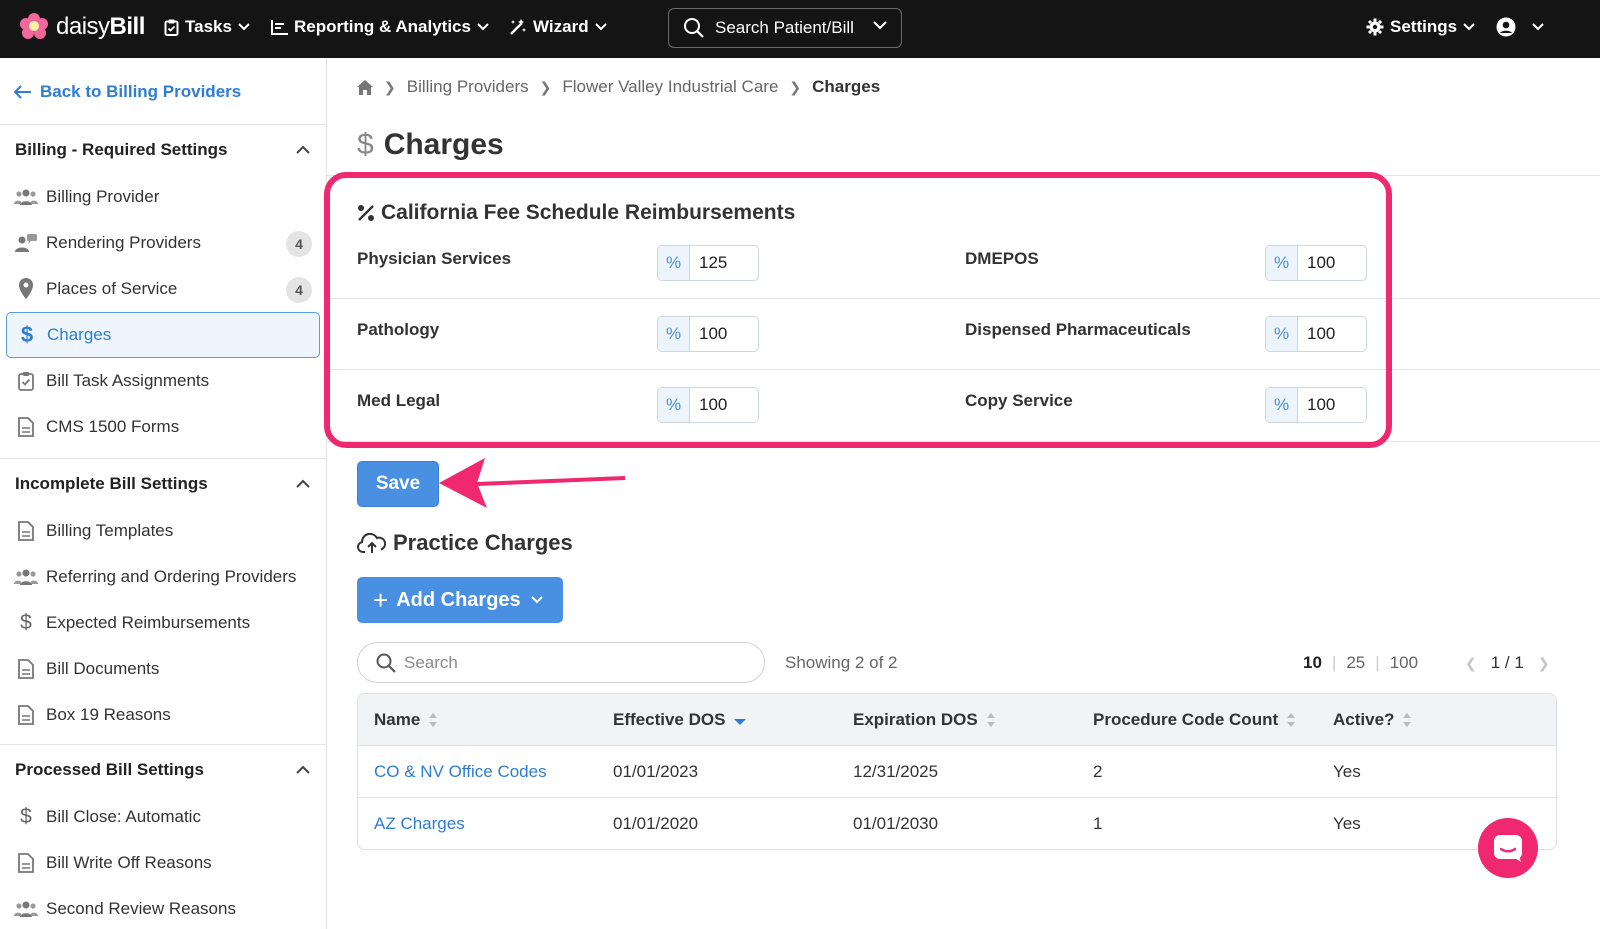 This screenshot has height=929, width=1600. Describe the element at coordinates (163, 197) in the screenshot. I see `sidebar-item-billing-provider: Billing Provider` at that location.